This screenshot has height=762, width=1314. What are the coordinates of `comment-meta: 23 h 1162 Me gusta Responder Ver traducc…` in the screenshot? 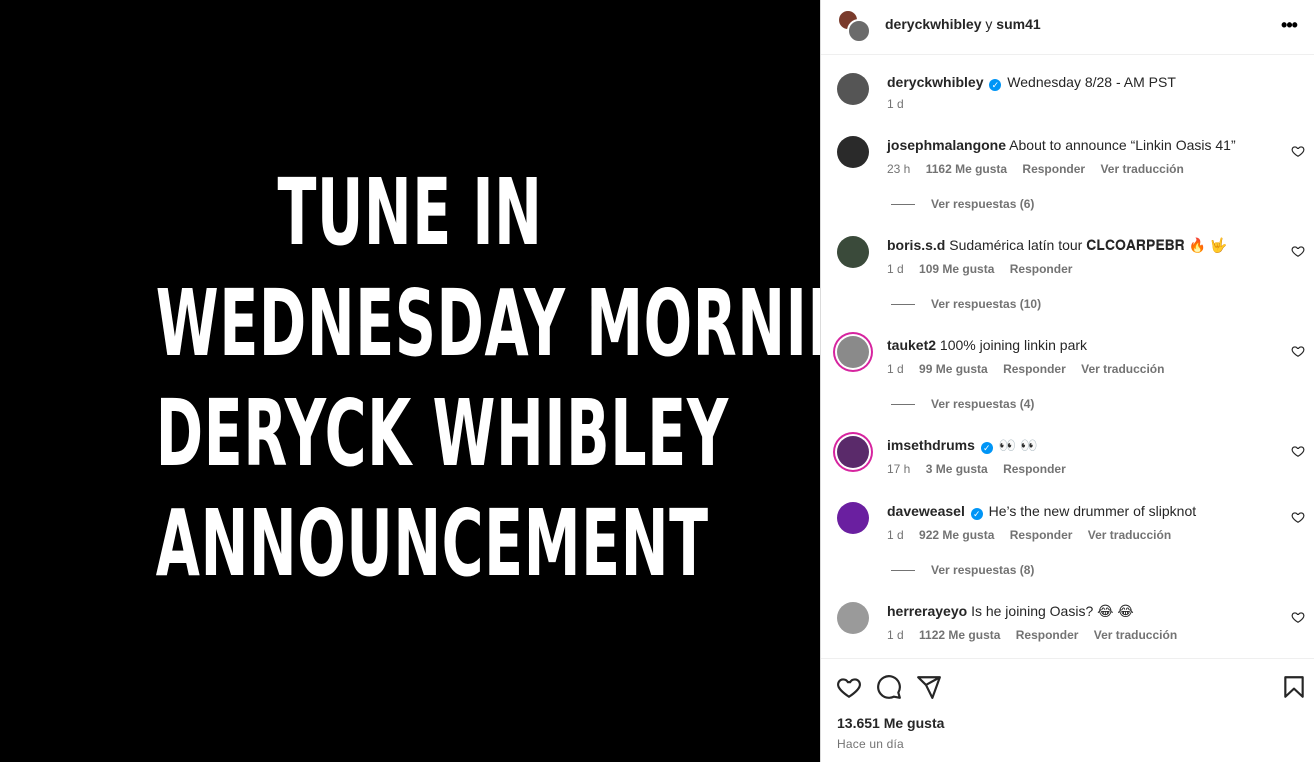 It's located at (1041, 169).